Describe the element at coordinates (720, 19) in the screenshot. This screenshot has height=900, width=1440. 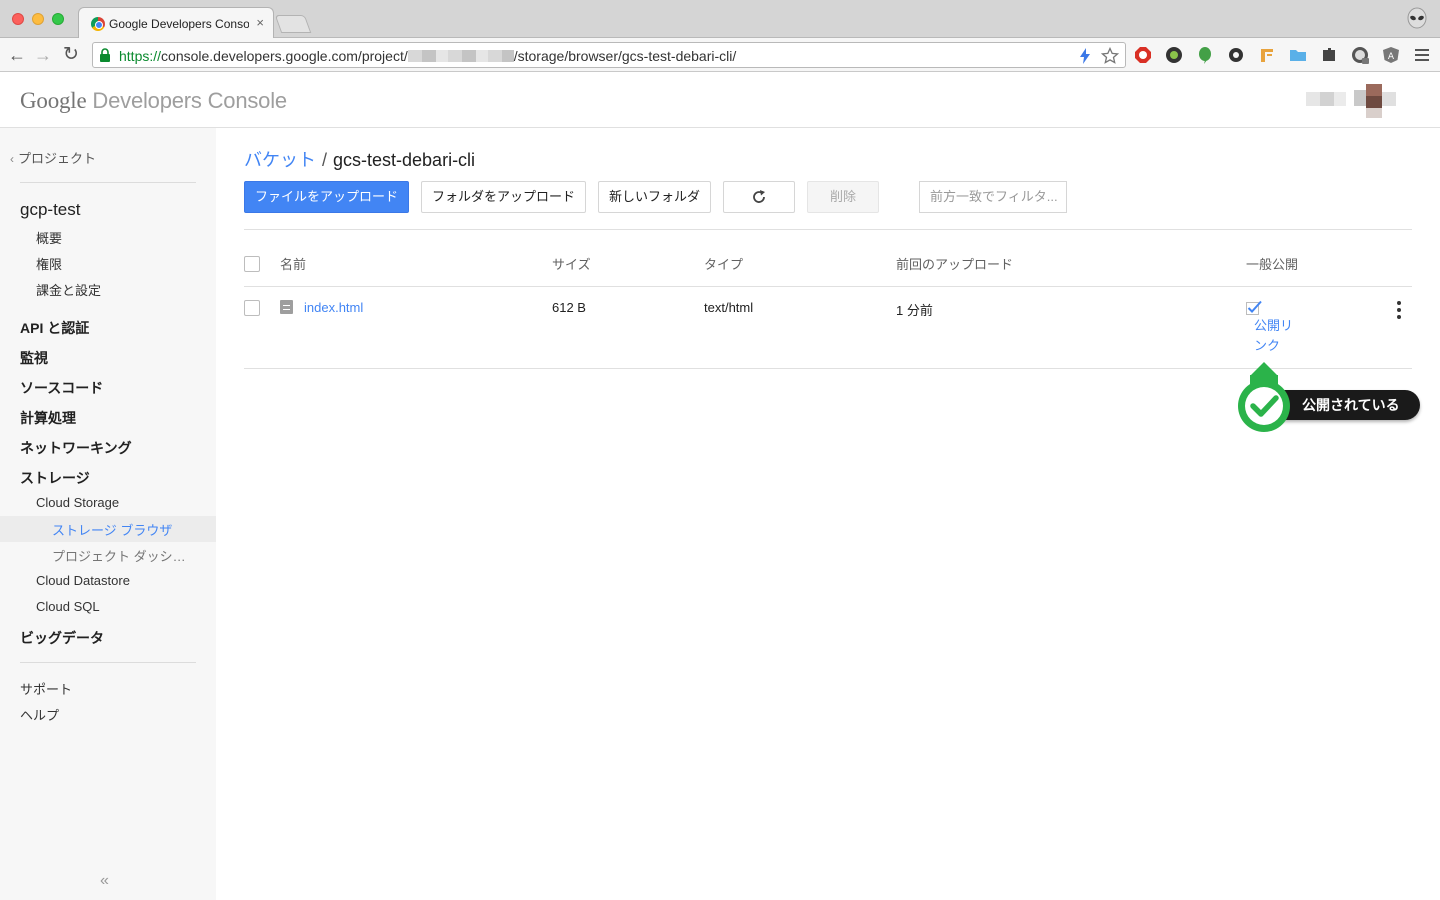
I see `browser-tab-bar: Google Developers Console ×` at that location.